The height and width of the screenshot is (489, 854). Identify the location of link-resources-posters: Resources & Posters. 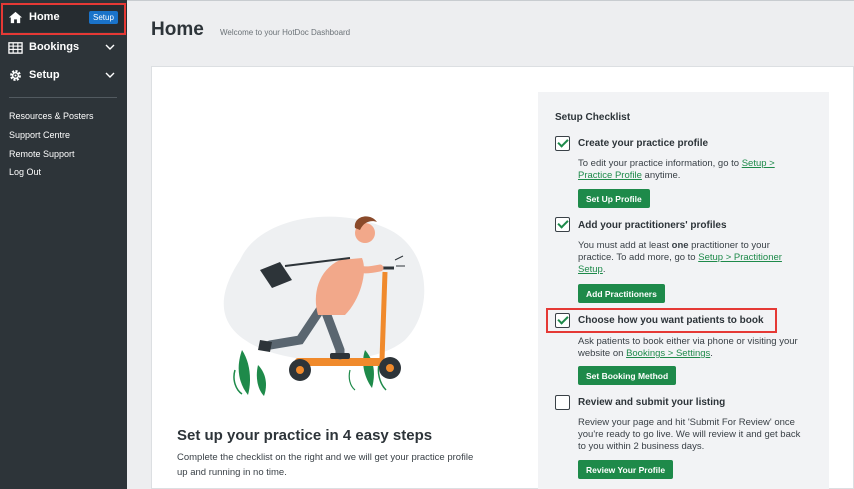
(51, 116).